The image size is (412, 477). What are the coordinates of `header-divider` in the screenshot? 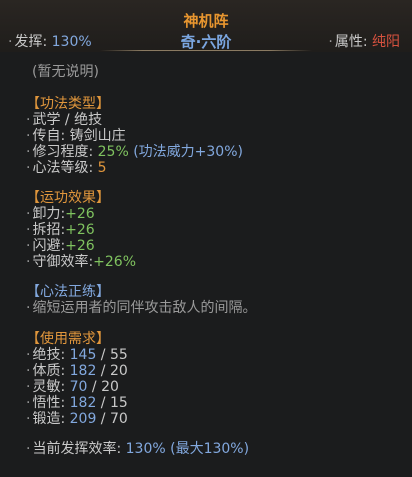 It's located at (206, 50).